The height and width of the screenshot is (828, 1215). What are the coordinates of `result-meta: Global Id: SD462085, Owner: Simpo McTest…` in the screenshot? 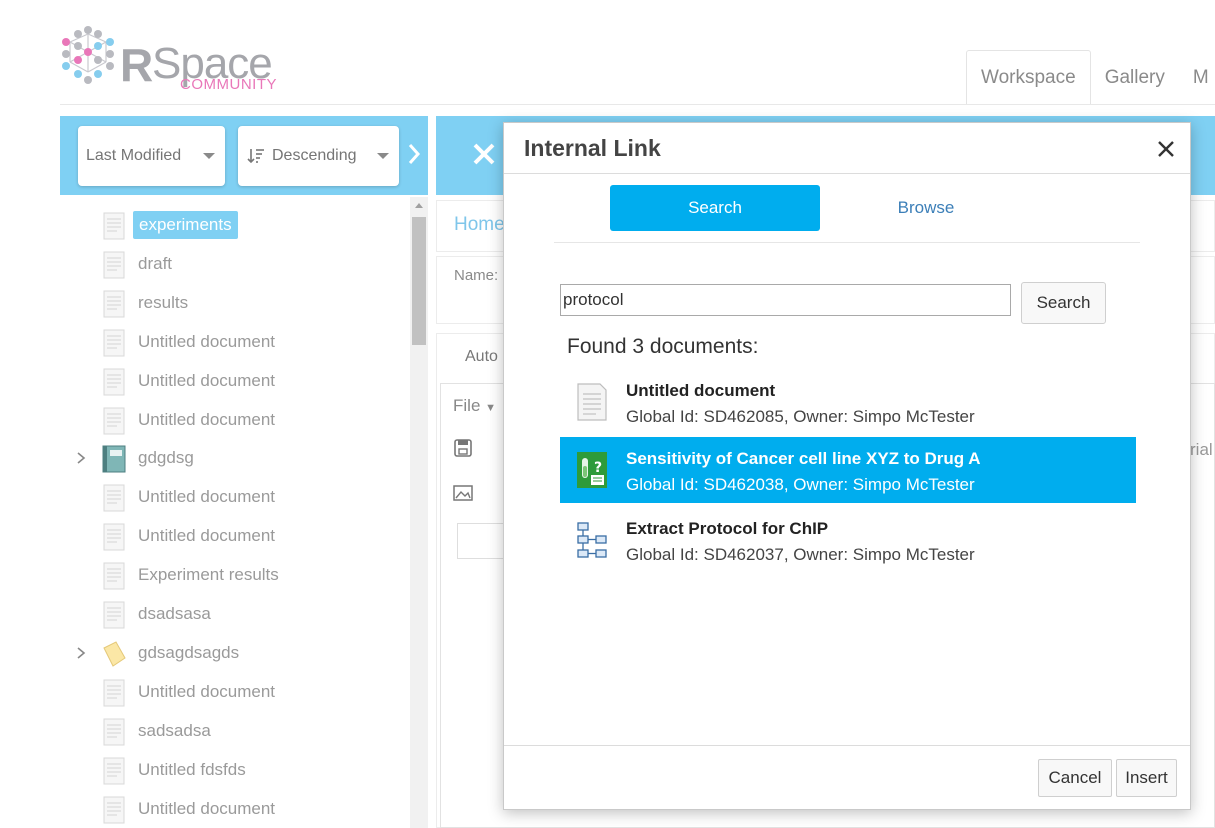 It's located at (800, 416).